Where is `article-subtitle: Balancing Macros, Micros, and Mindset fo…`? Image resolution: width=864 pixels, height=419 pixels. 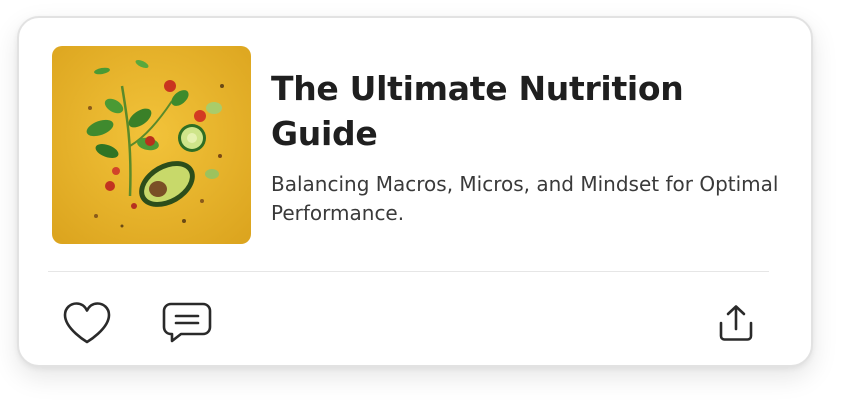 article-subtitle: Balancing Macros, Micros, and Mindset fo… is located at coordinates (525, 198).